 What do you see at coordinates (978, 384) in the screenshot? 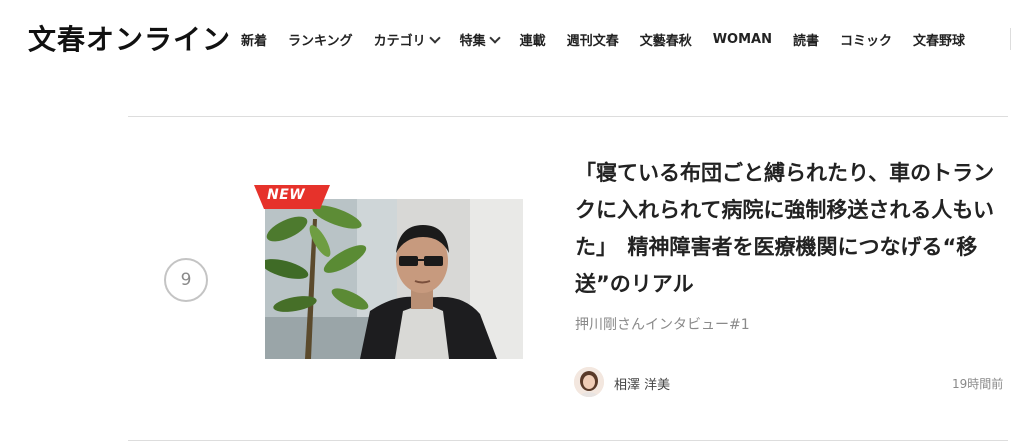
I see `publish-time: 19時間前` at bounding box center [978, 384].